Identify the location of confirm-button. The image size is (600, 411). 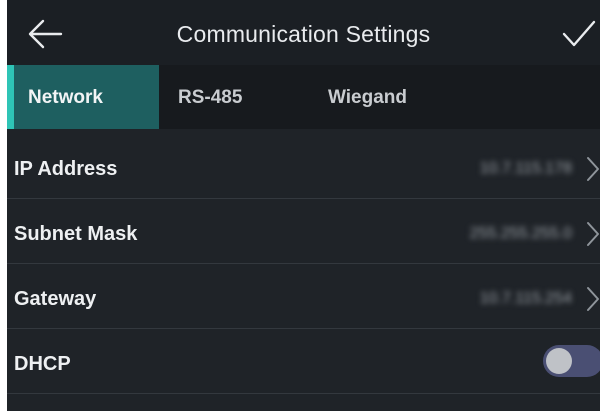
(579, 34).